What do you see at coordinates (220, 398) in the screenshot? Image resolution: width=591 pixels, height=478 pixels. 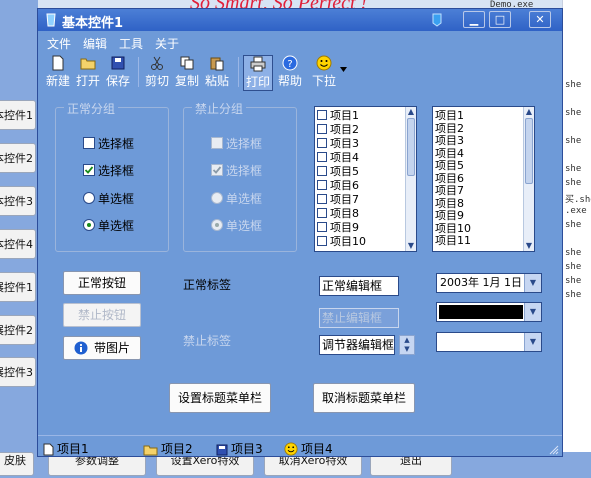 I see `set-title-menu-button: 设置标题菜单栏` at bounding box center [220, 398].